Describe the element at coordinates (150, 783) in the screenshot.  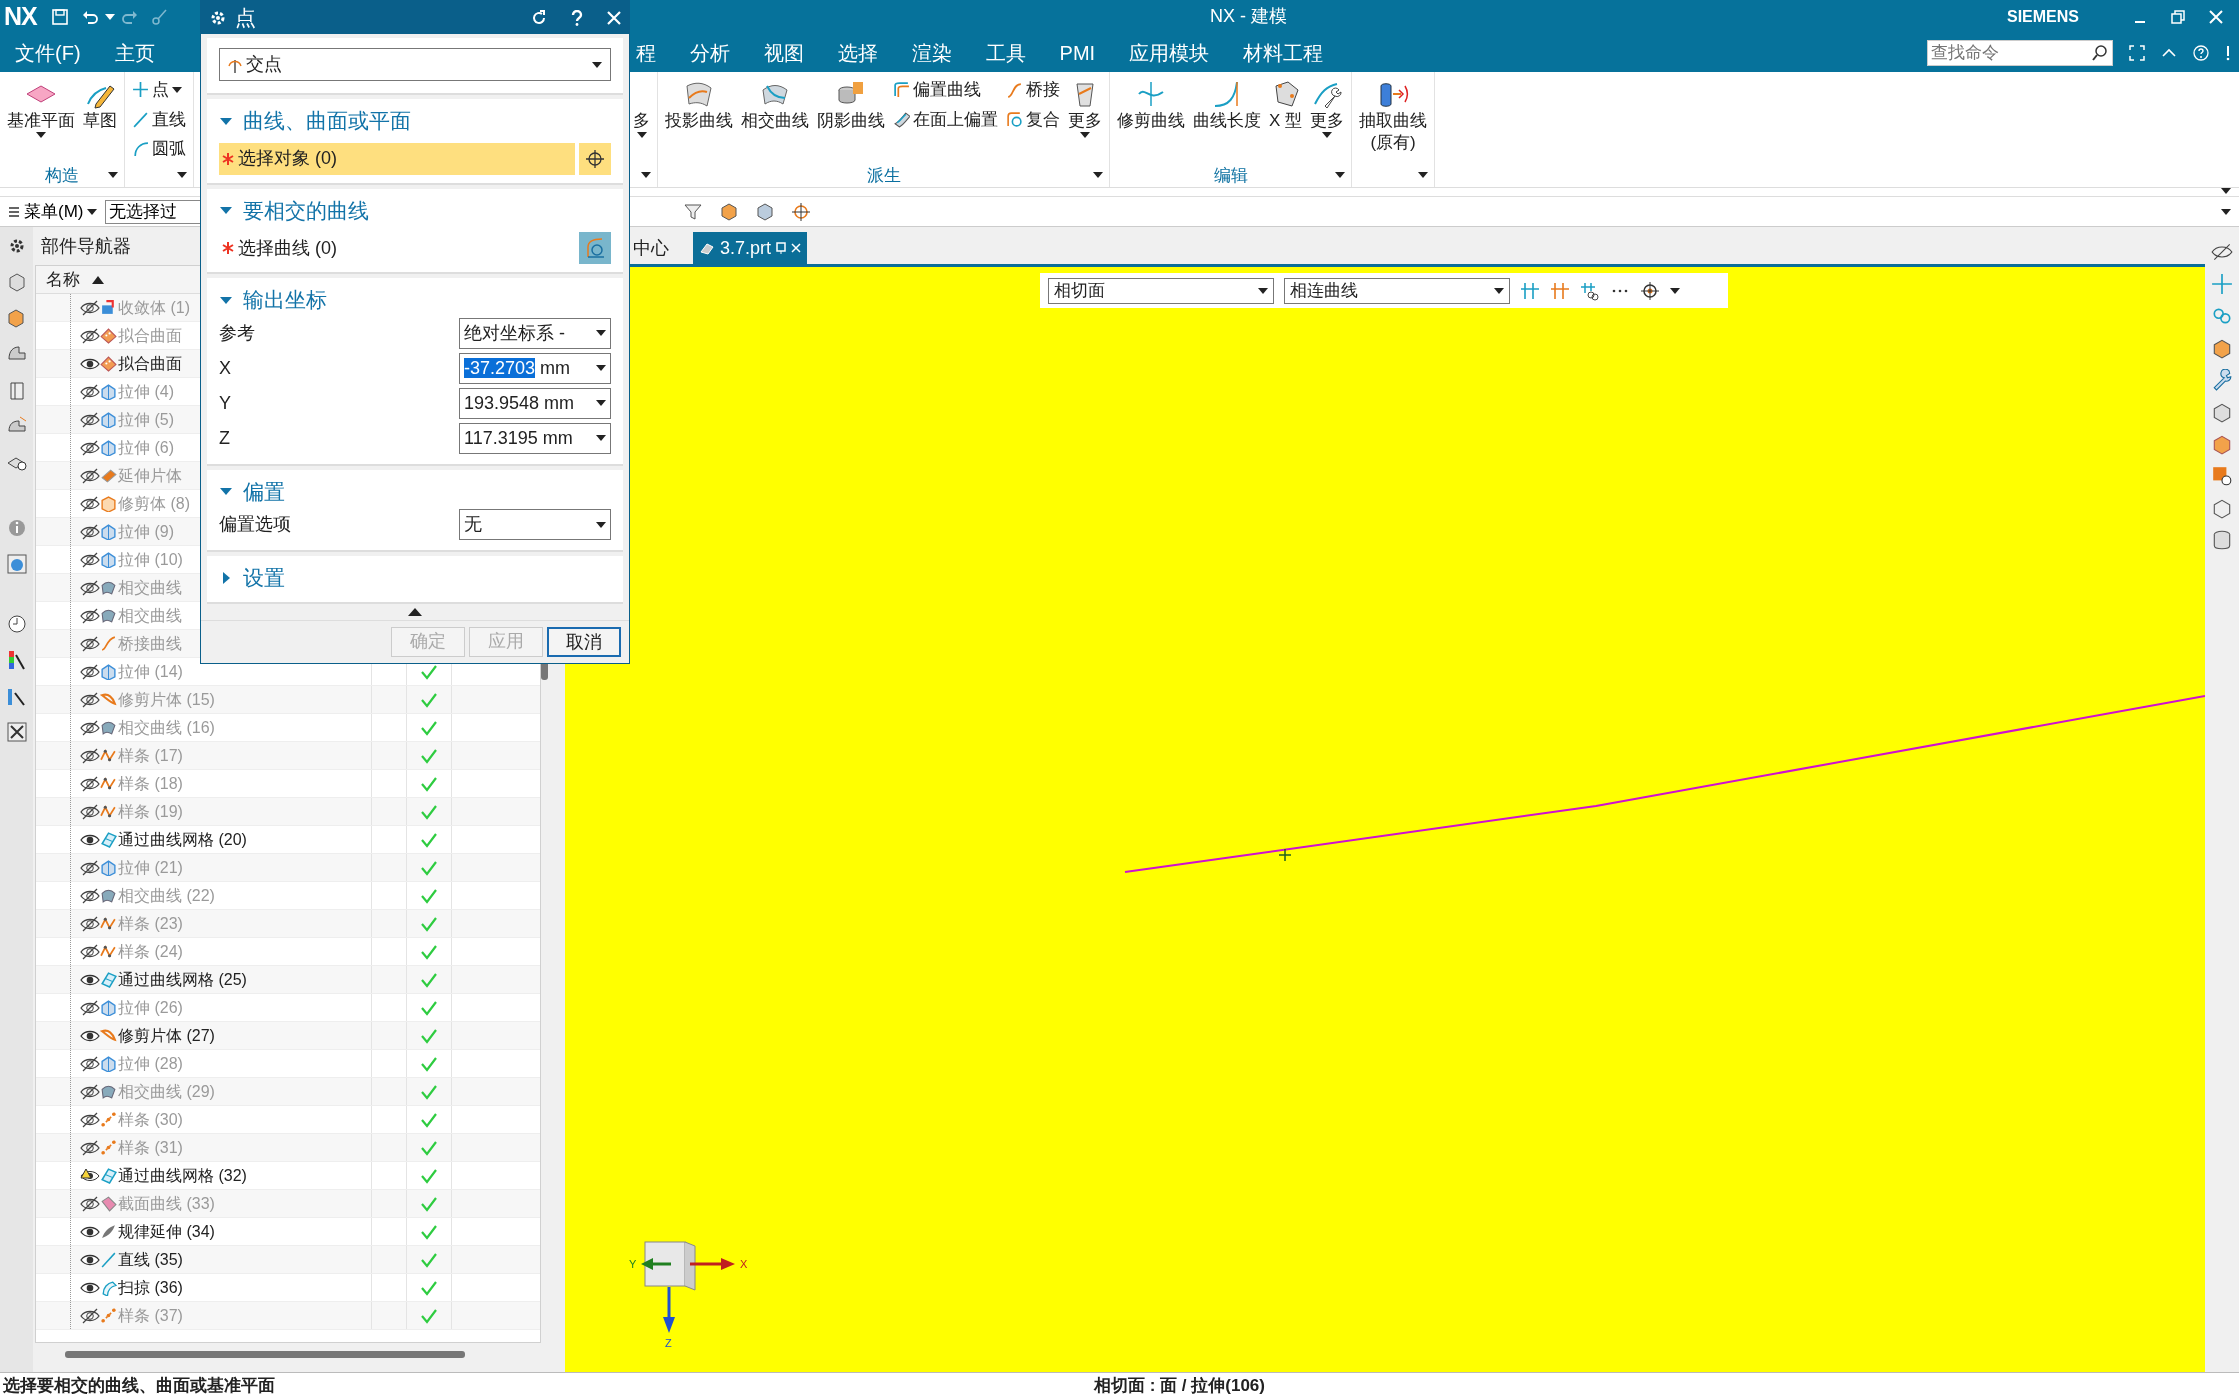
I see `tree-item: 样条 (18)` at that location.